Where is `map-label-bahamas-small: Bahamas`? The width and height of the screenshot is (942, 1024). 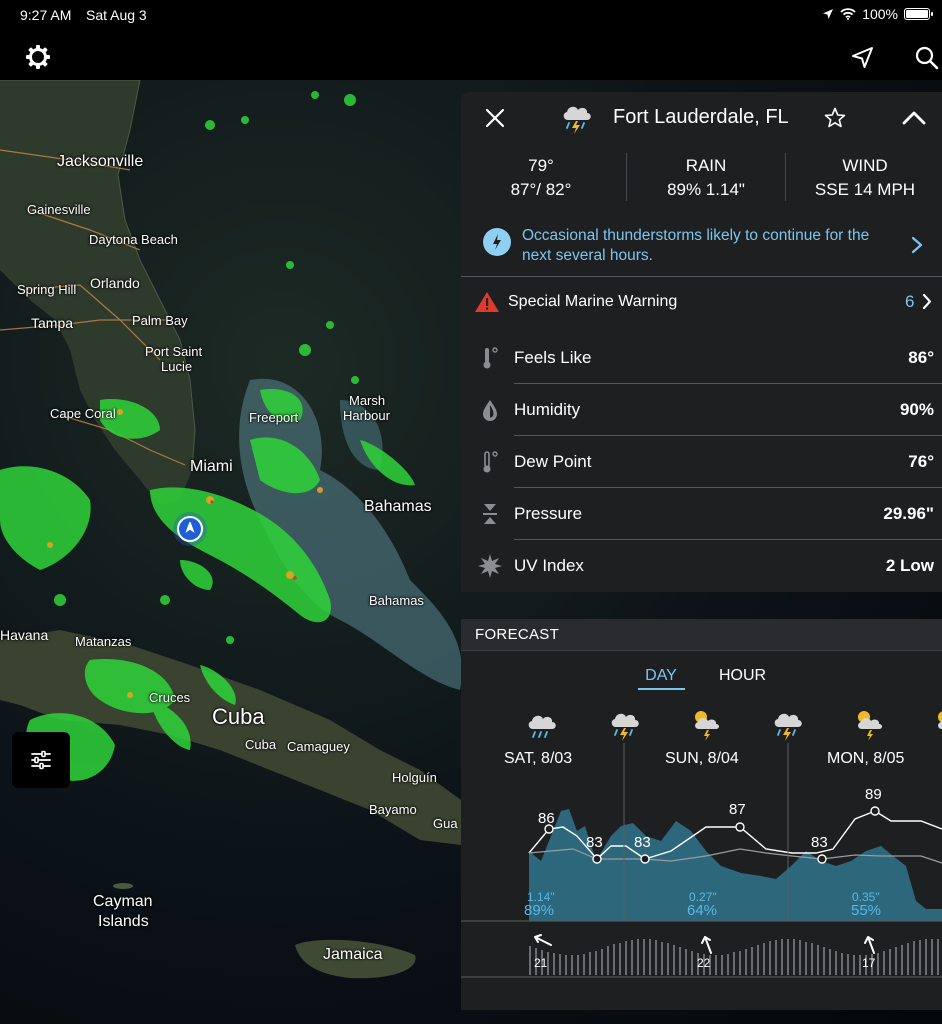
map-label-bahamas-small: Bahamas is located at coordinates (396, 600).